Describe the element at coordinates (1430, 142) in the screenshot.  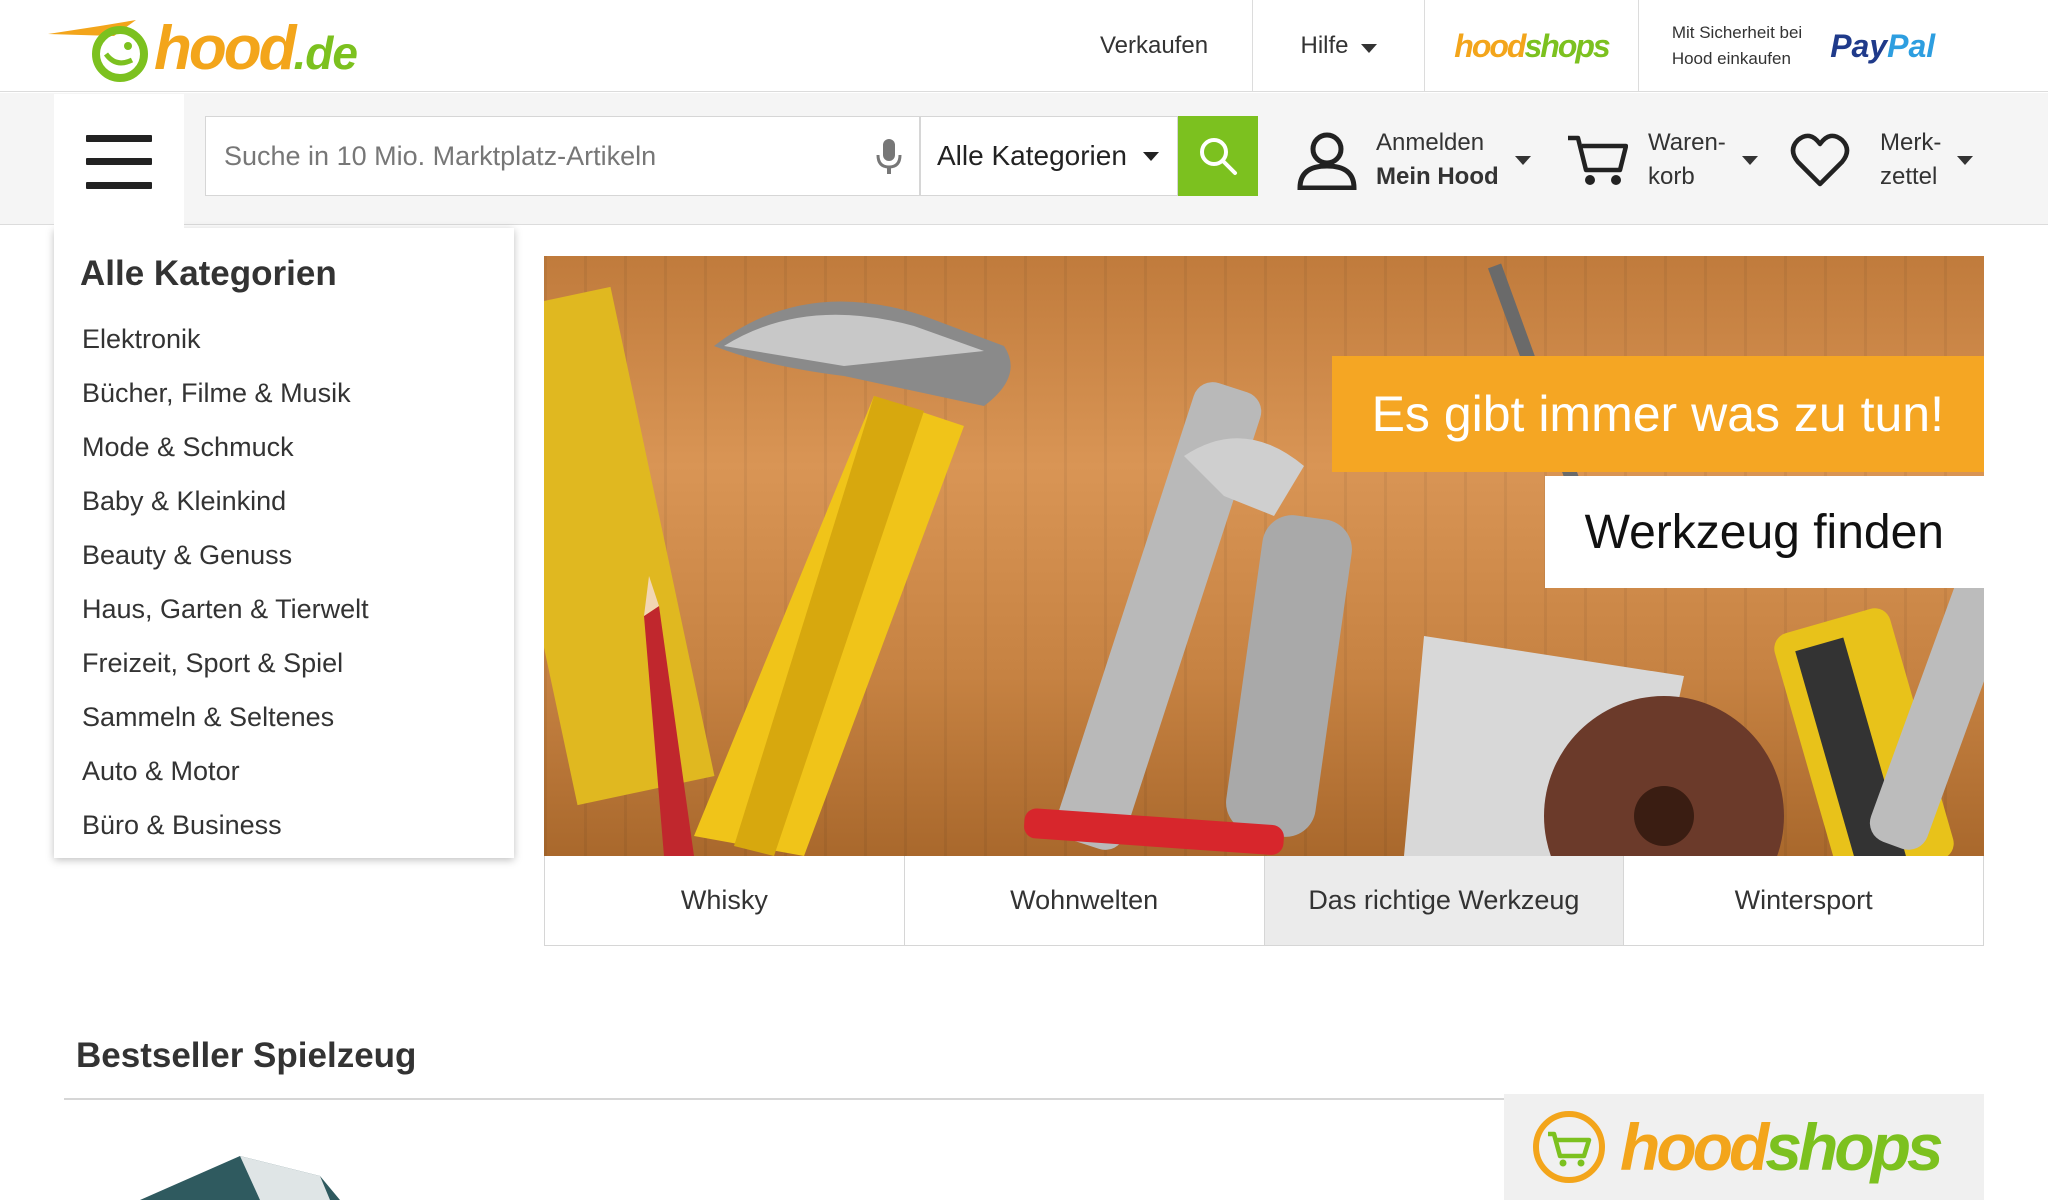
I see `login-label: Anmelden` at that location.